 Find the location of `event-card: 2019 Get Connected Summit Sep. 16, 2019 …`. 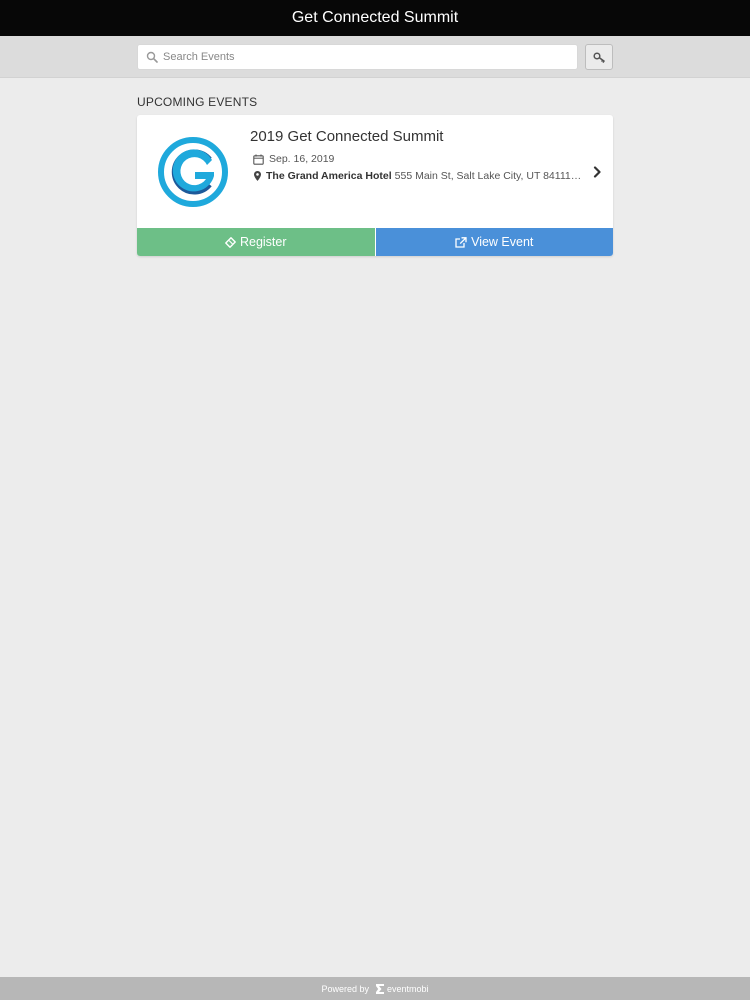

event-card: 2019 Get Connected Summit Sep. 16, 2019 … is located at coordinates (375, 185).